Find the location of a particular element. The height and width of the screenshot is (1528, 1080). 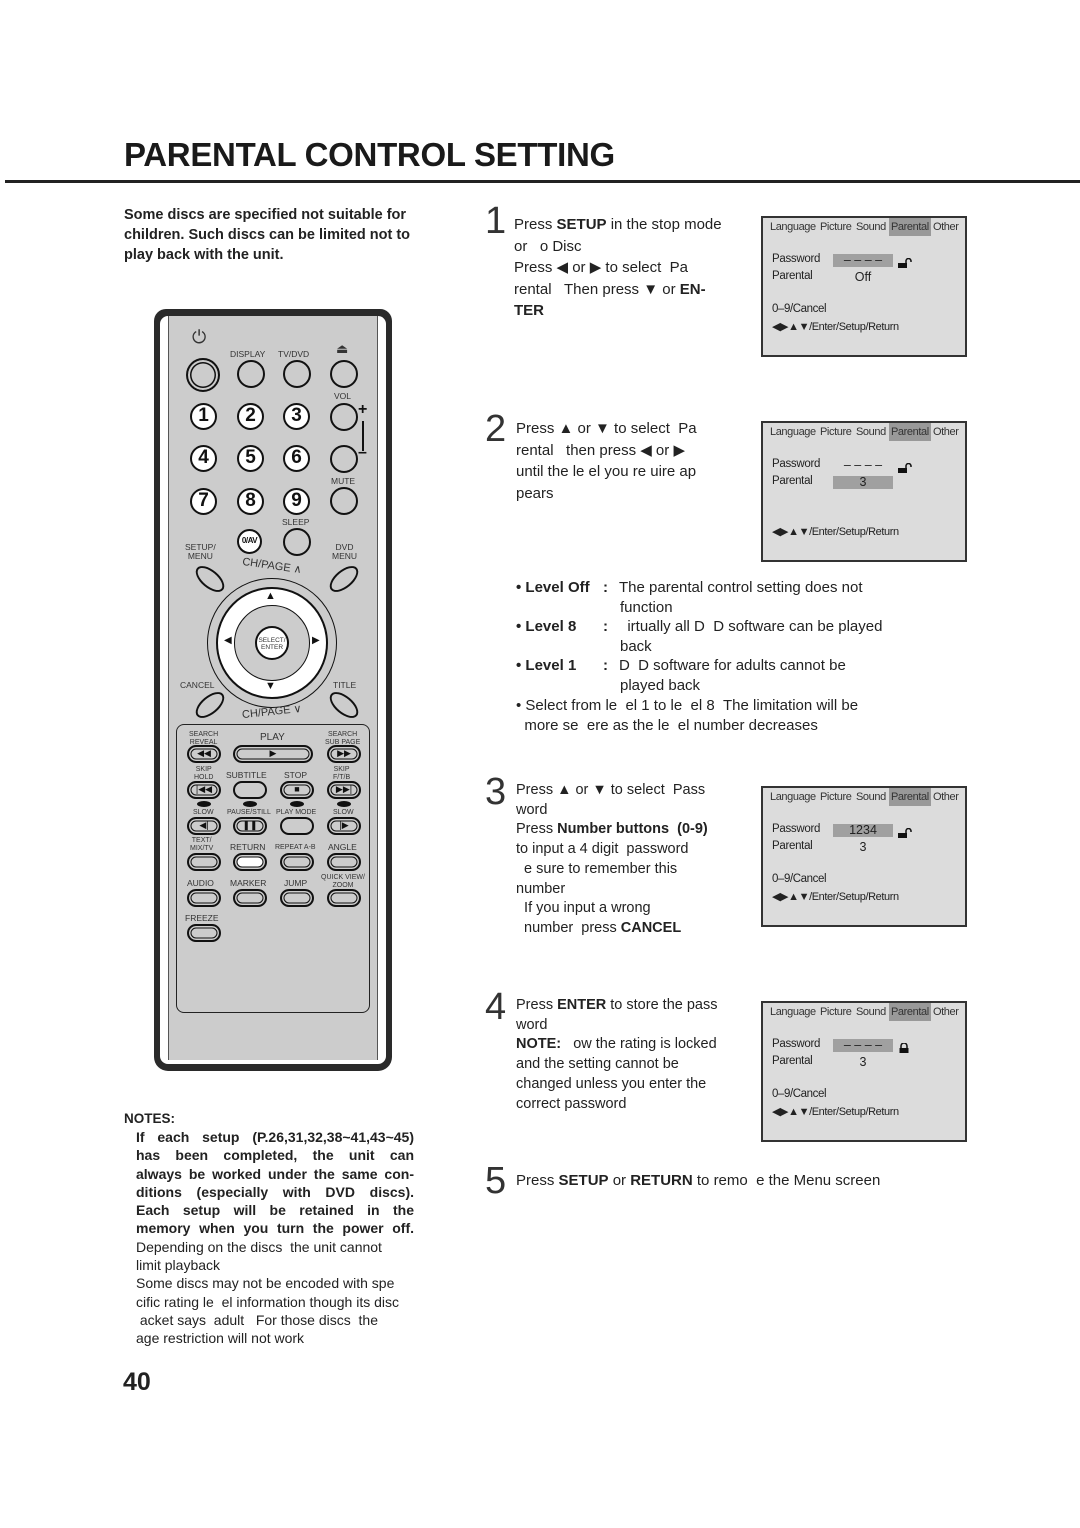

number-9-button: 9 is located at coordinates (296, 501).